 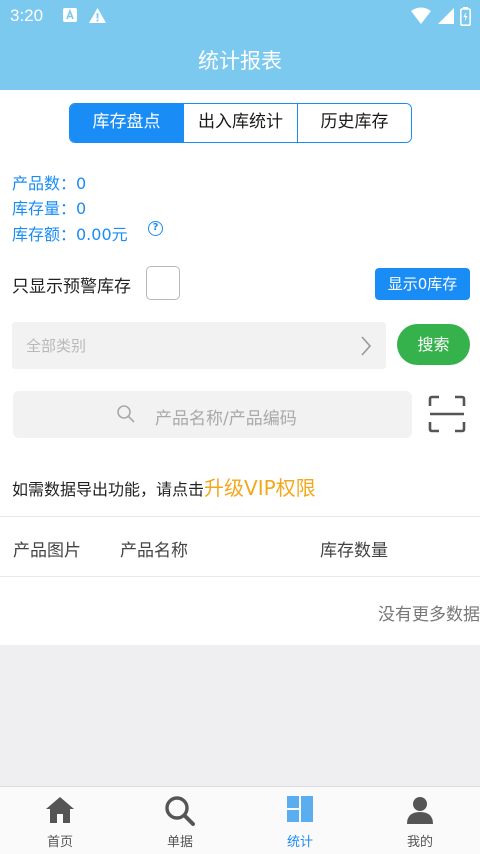 I want to click on stock-amount: 库存额：0.00元, so click(x=70, y=234).